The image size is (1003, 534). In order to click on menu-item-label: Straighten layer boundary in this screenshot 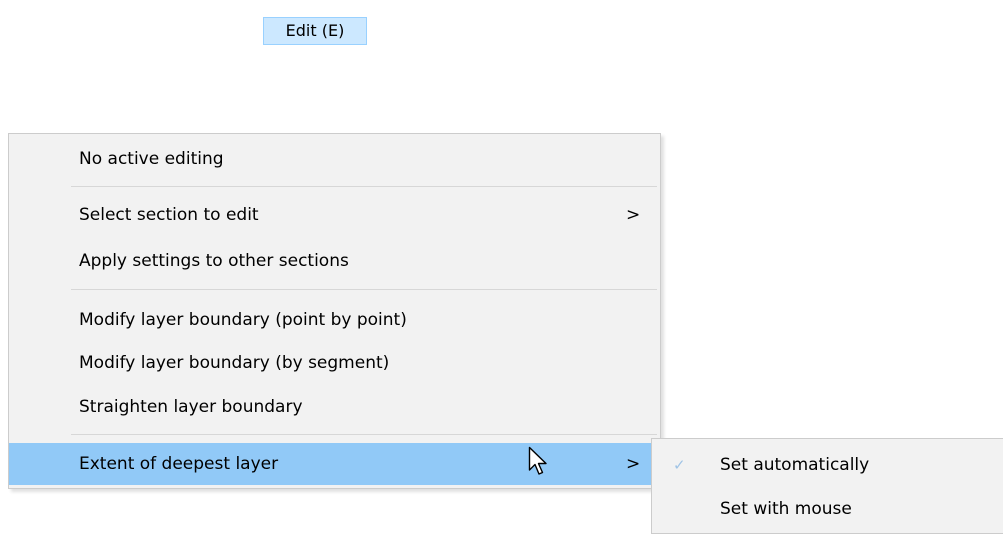, I will do `click(191, 407)`.